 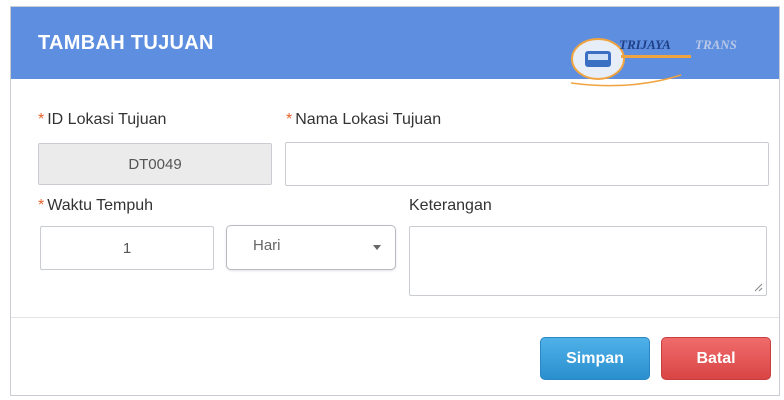 I want to click on location-name-input, so click(x=527, y=164).